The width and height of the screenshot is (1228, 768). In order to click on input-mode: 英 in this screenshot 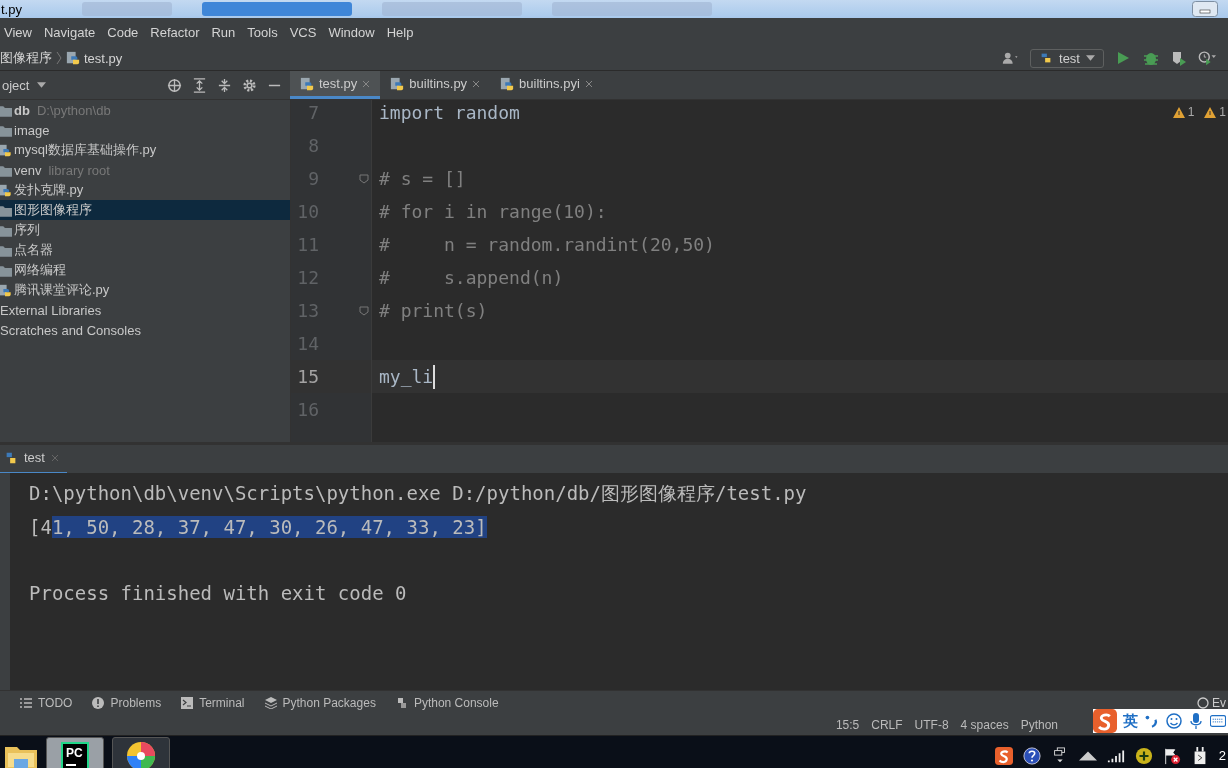, I will do `click(1130, 721)`.